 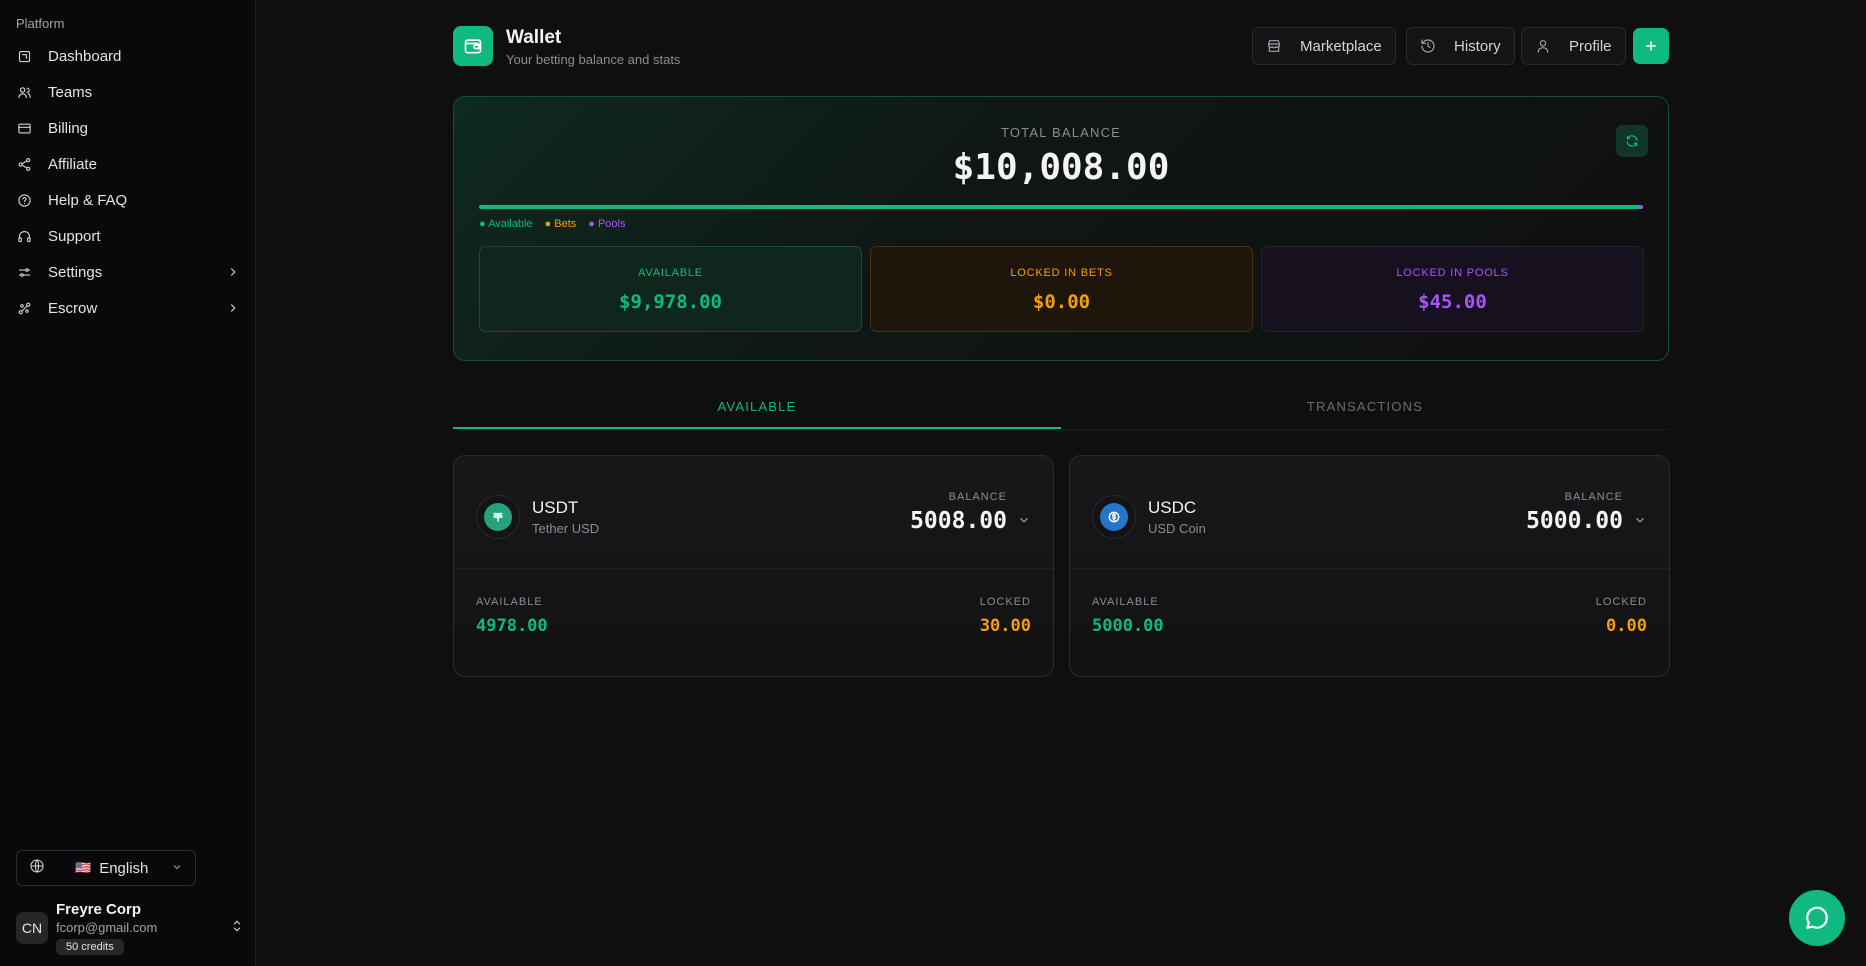 I want to click on coin-symbol: USDT, so click(x=555, y=507).